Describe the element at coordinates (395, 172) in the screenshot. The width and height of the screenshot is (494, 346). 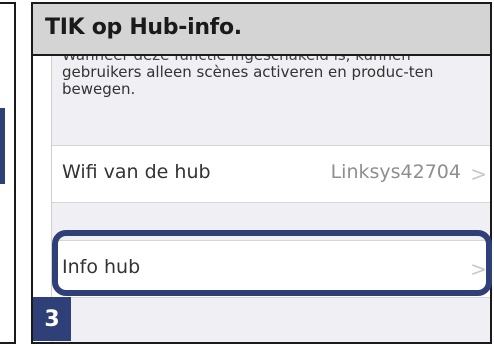
I see `wifi-network-value: Linksys42704` at that location.